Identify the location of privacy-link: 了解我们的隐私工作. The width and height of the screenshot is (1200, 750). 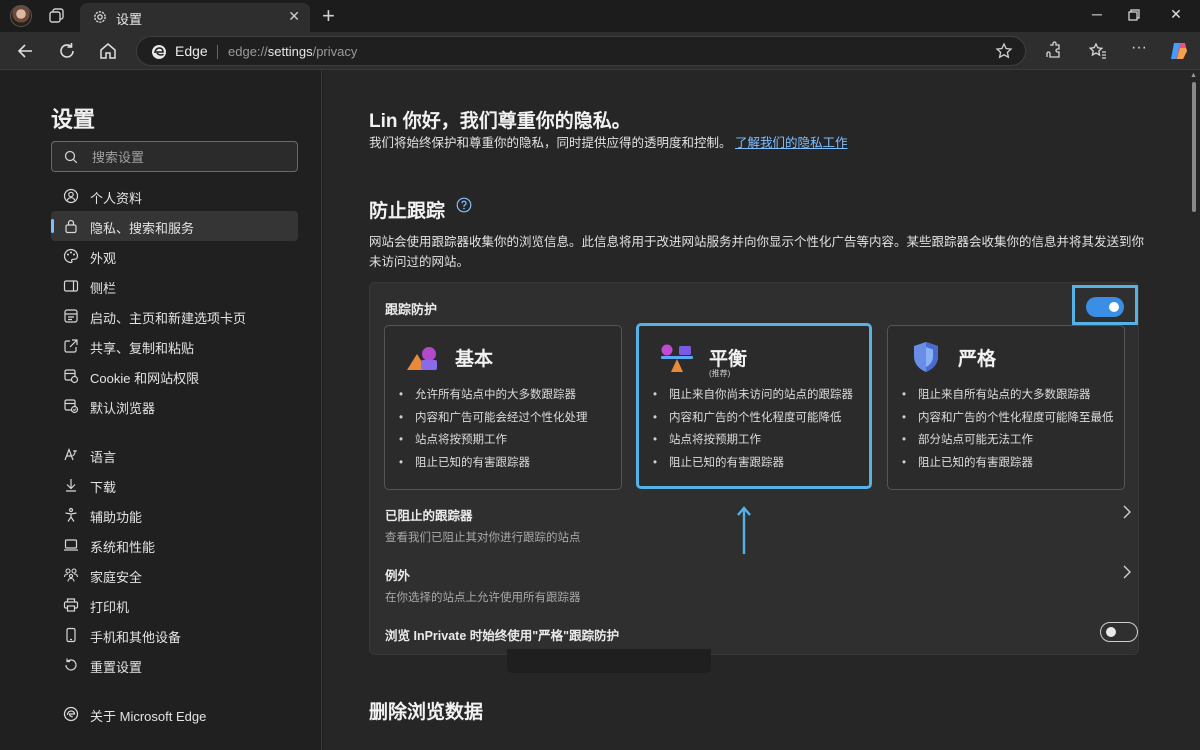
(791, 143).